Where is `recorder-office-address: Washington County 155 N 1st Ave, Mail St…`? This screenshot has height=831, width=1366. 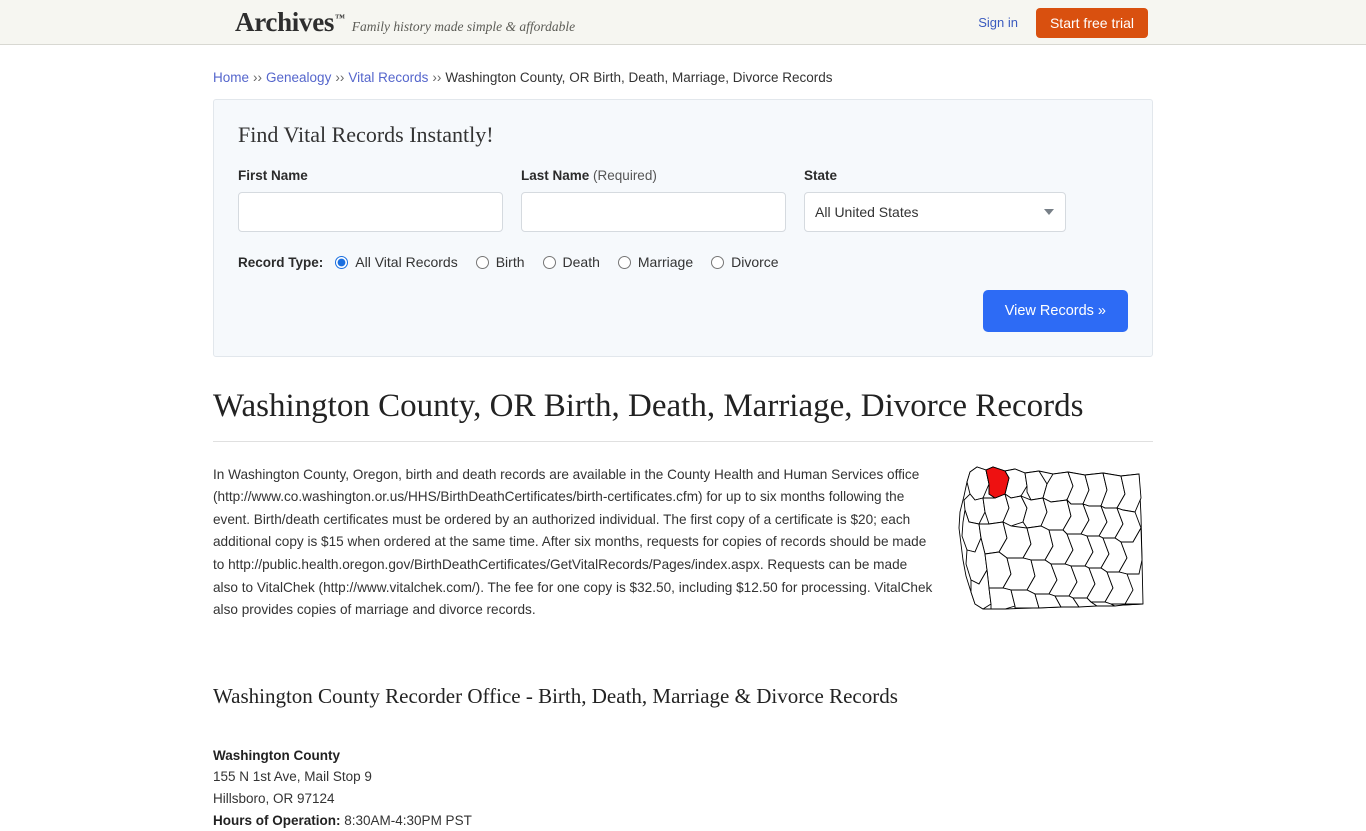 recorder-office-address: Washington County 155 N 1st Ave, Mail St… is located at coordinates (683, 788).